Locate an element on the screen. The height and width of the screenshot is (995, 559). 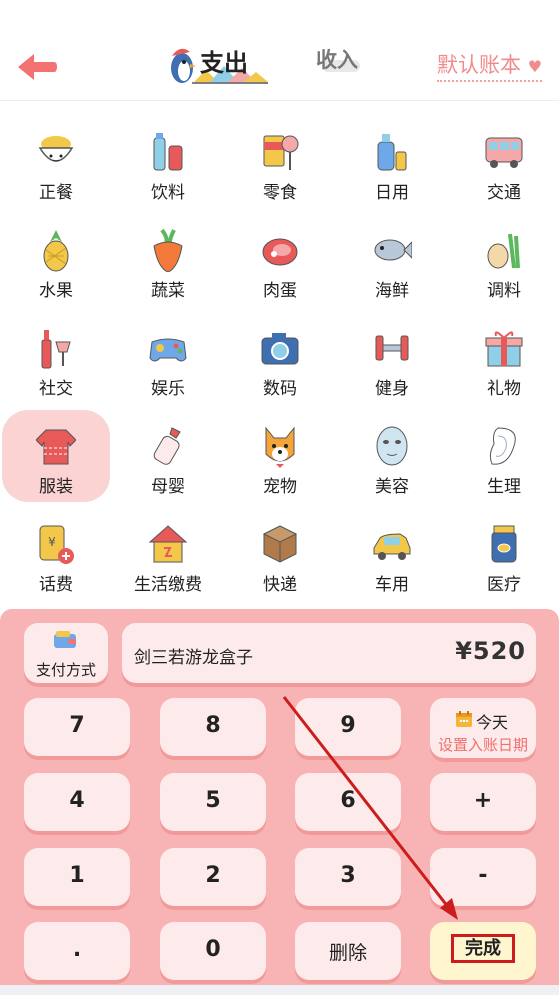
category-carrot: 蔬菜 is located at coordinates (168, 270).